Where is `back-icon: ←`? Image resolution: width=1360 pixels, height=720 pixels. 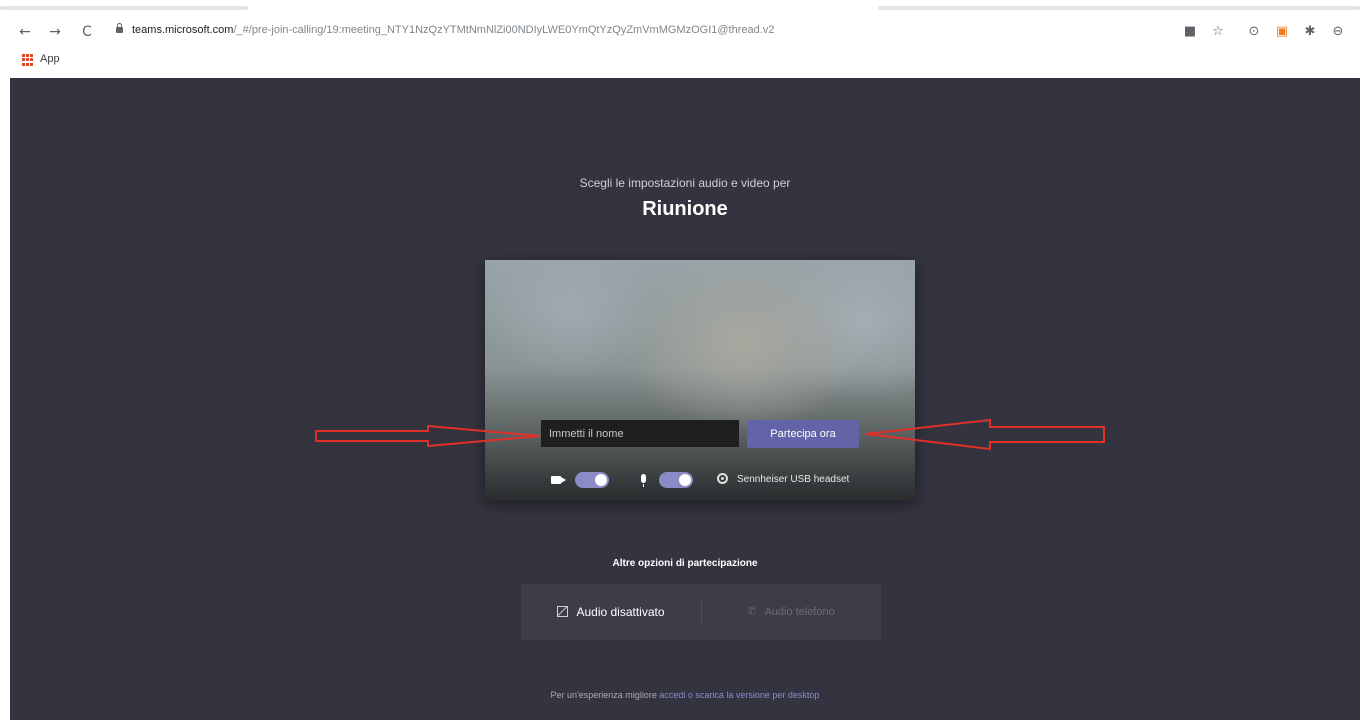 back-icon: ← is located at coordinates (25, 32).